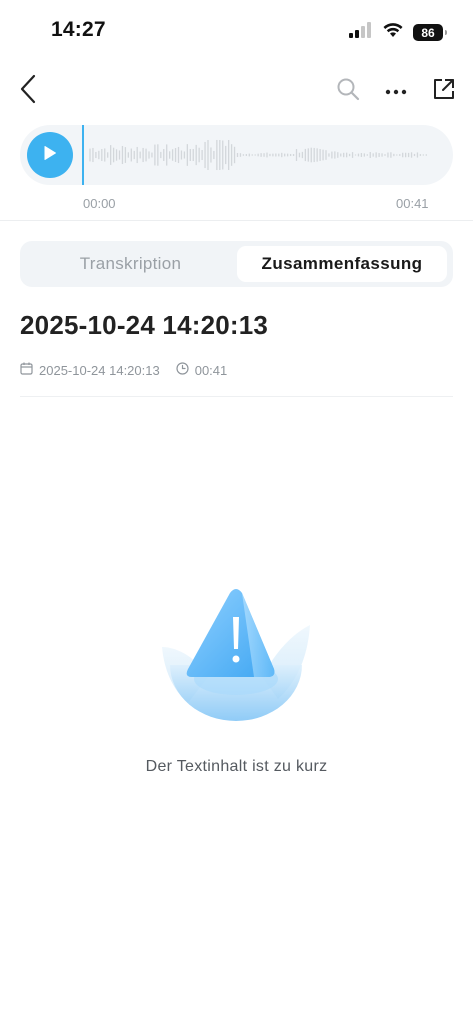 The width and height of the screenshot is (473, 1024). What do you see at coordinates (182, 370) in the screenshot?
I see `clock-icon` at bounding box center [182, 370].